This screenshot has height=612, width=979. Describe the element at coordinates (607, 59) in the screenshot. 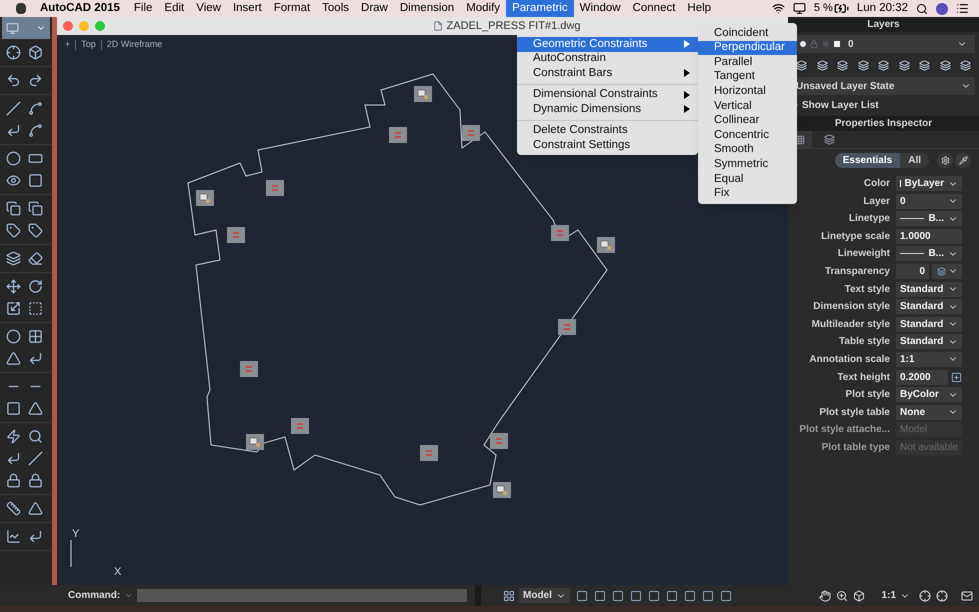

I see `menu-entry: AutoConstrain` at that location.